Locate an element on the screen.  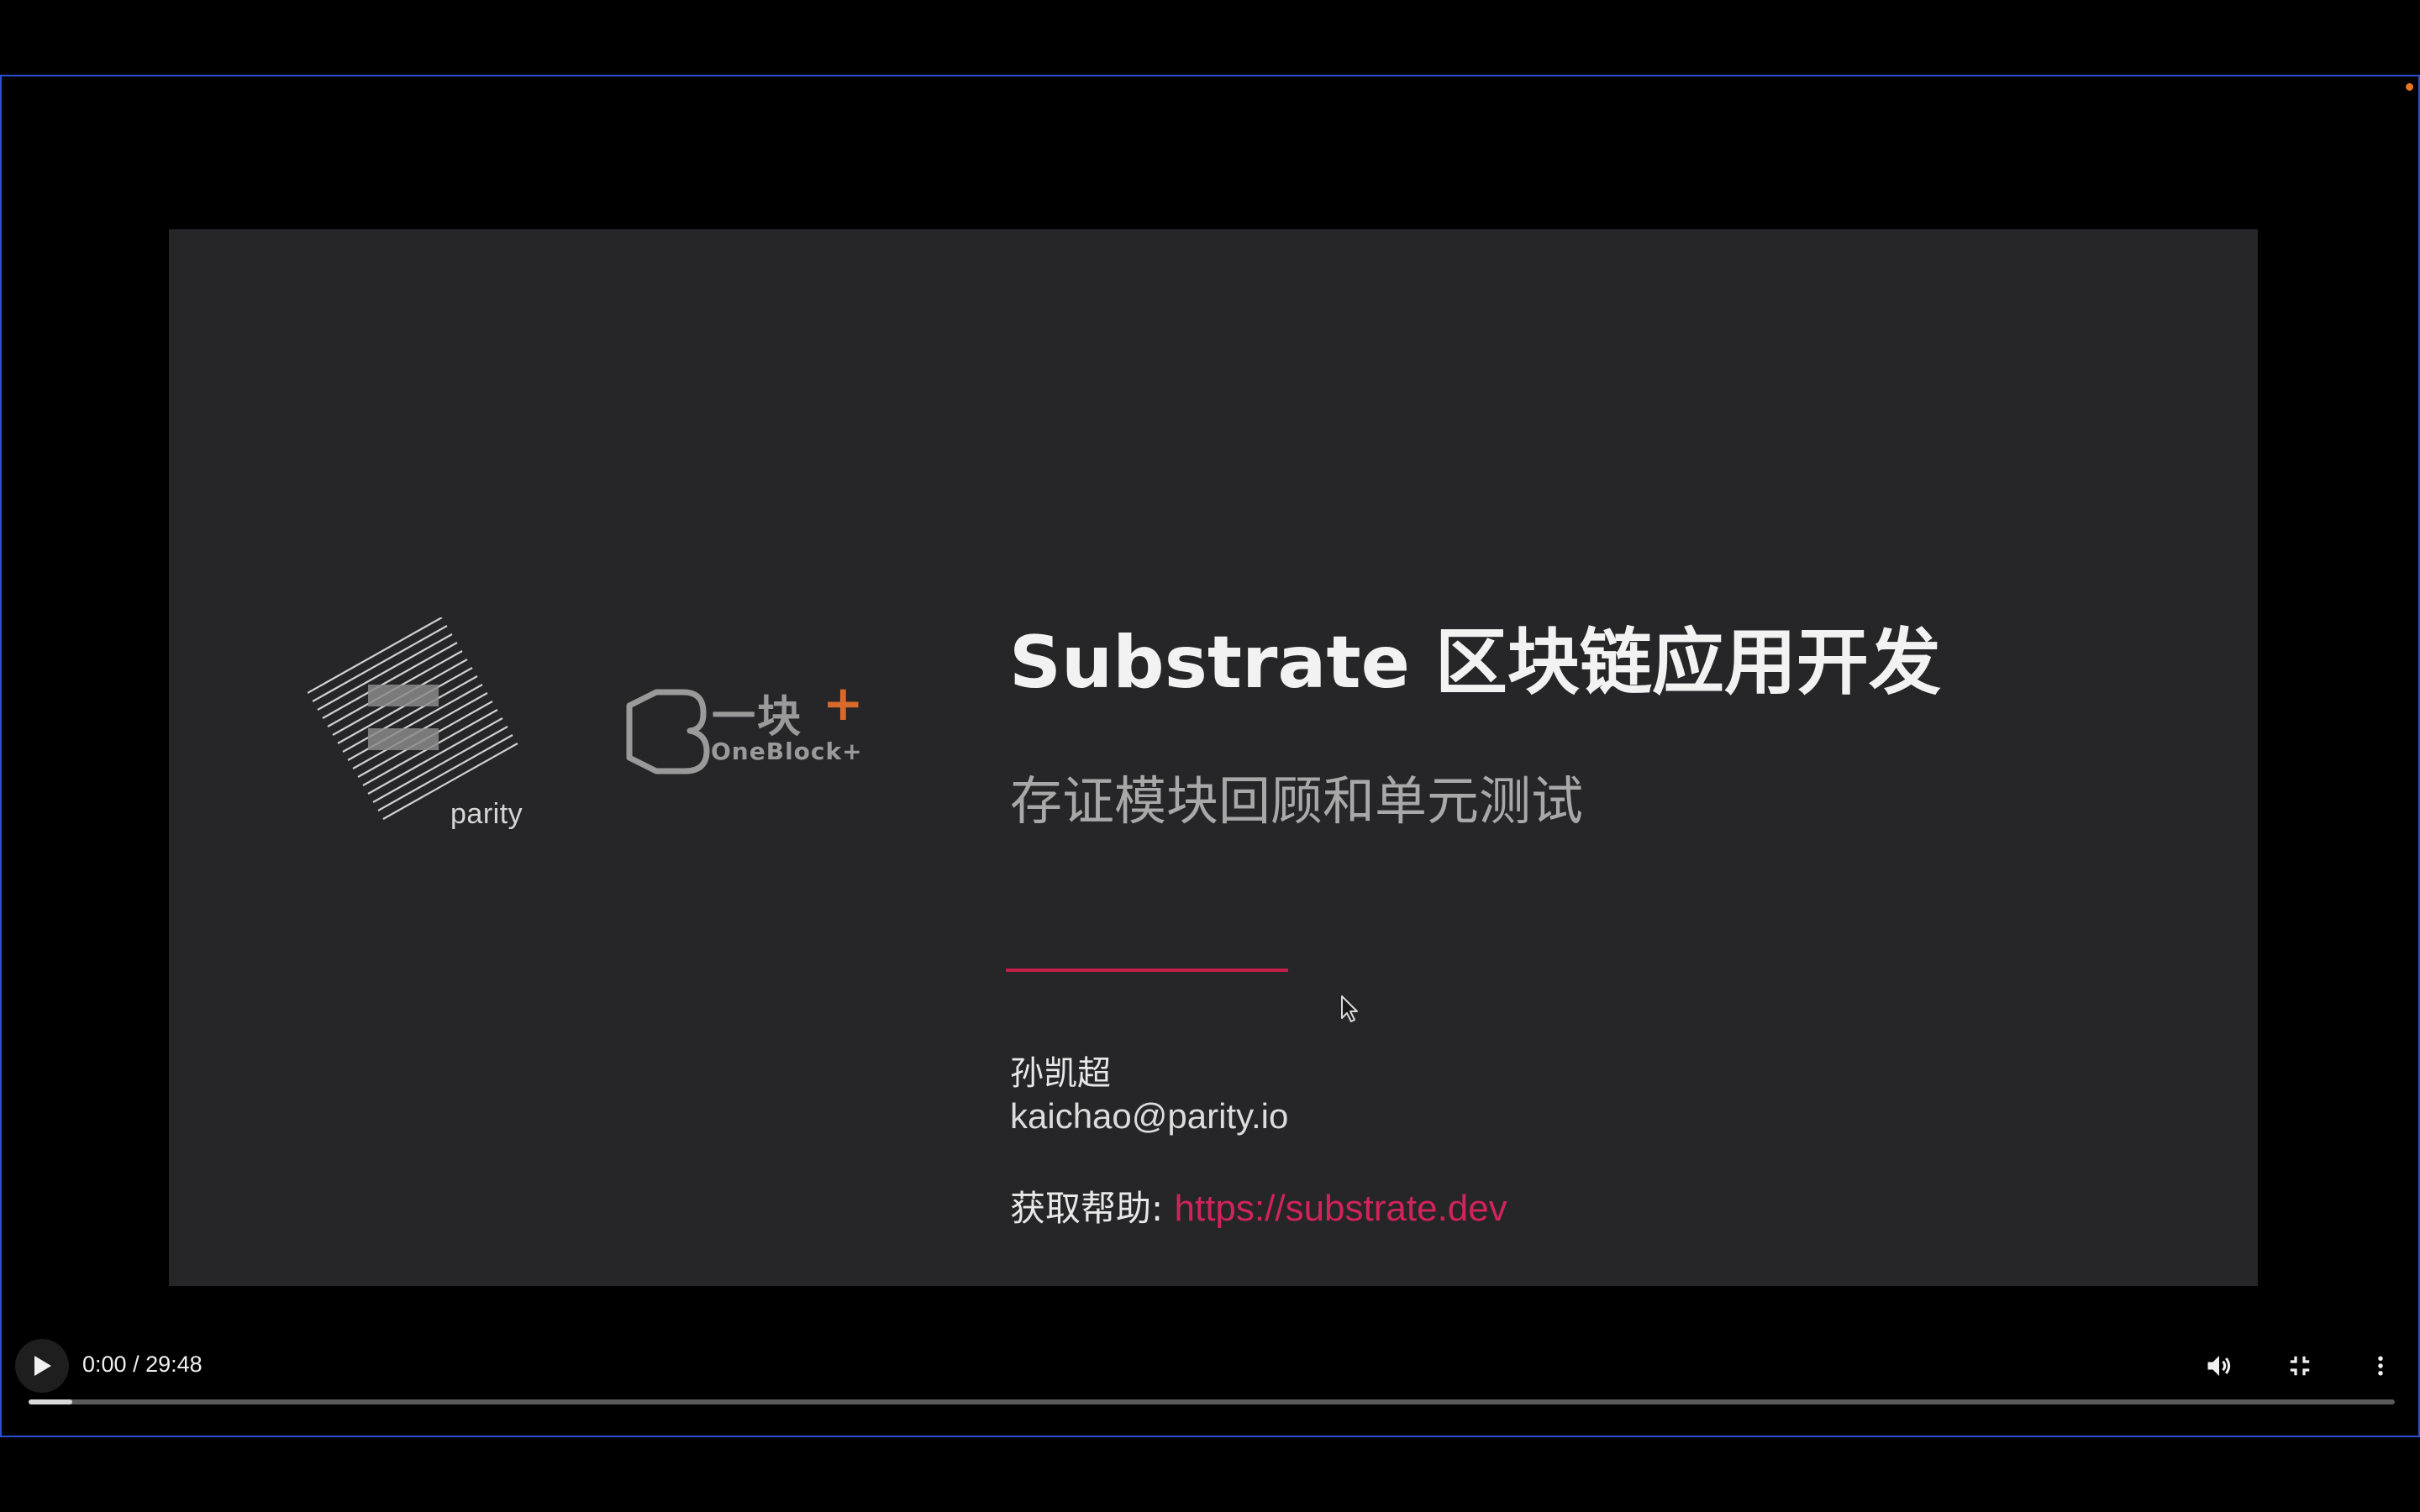
exit-fullscreen-button is located at coordinates (2300, 1366).